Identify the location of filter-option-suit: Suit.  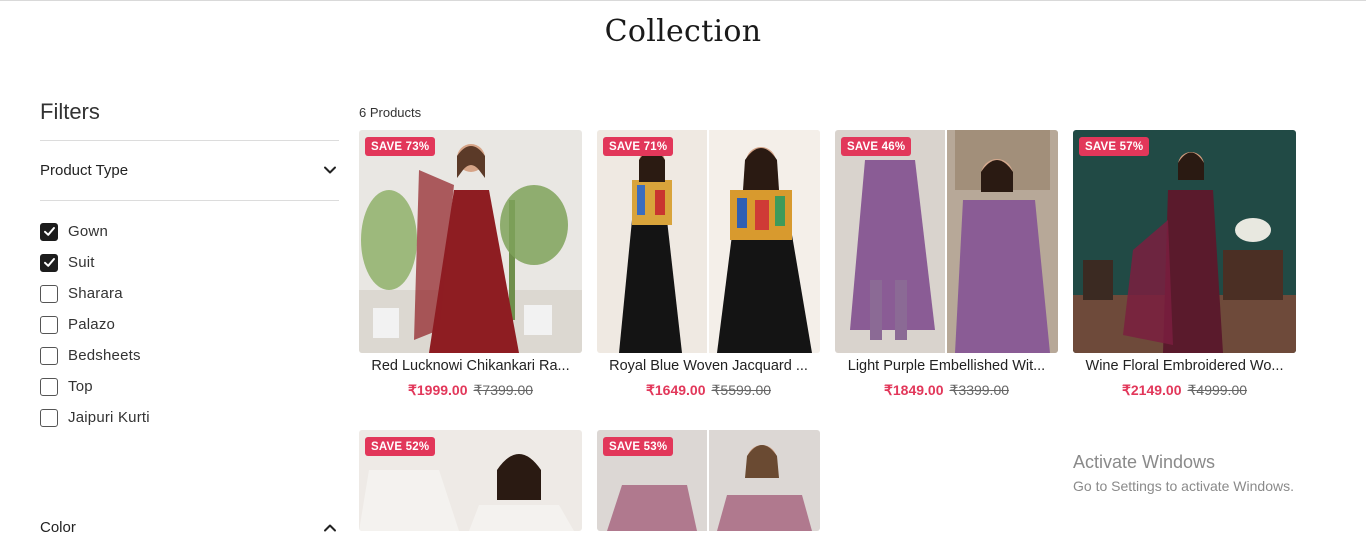
(185, 262).